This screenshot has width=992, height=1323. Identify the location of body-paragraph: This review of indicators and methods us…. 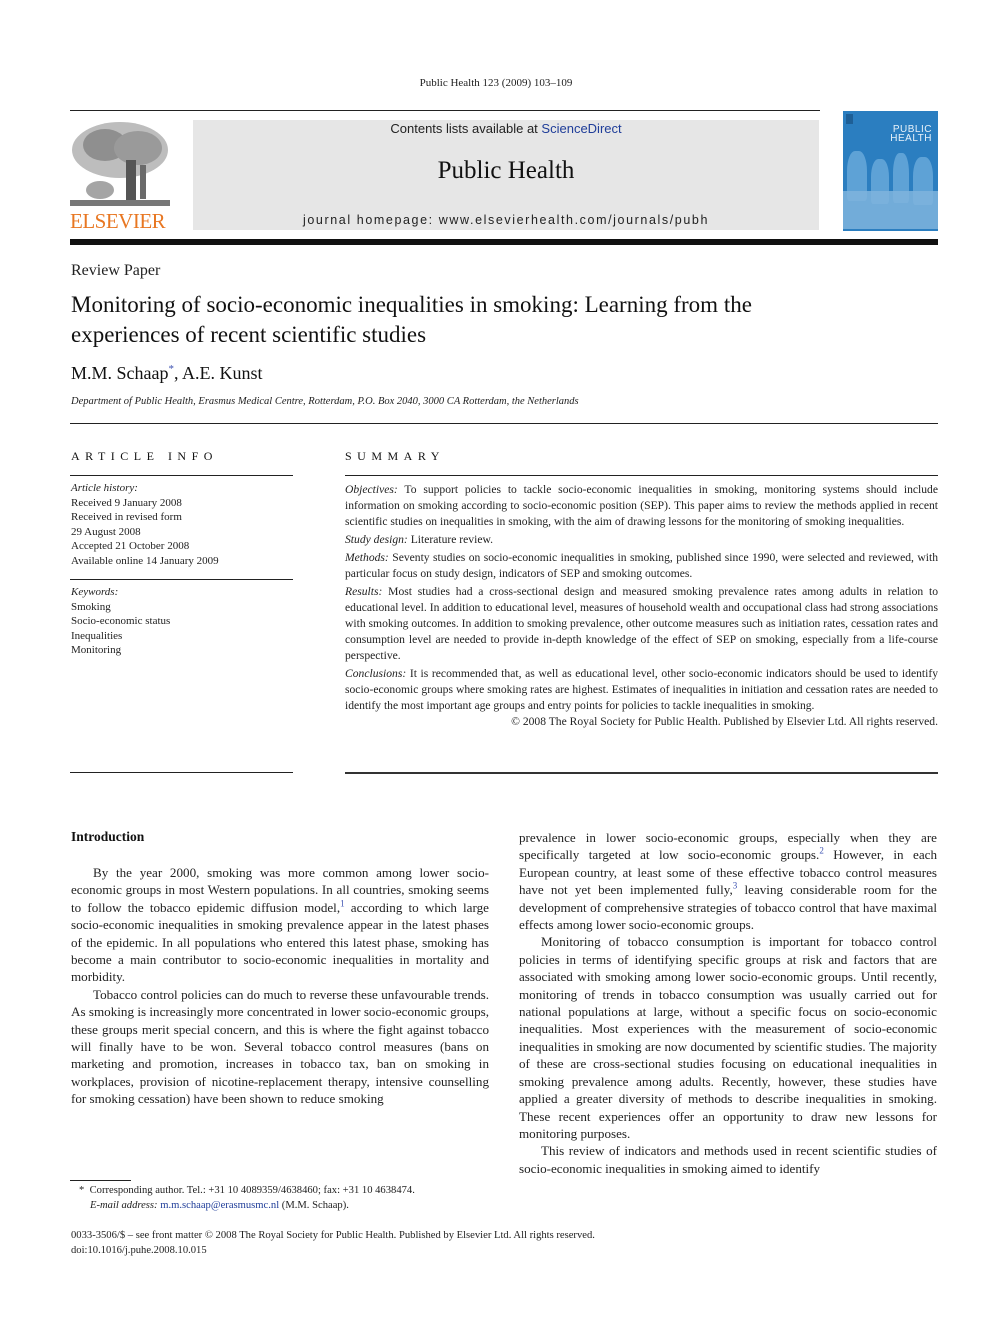
(728, 1159).